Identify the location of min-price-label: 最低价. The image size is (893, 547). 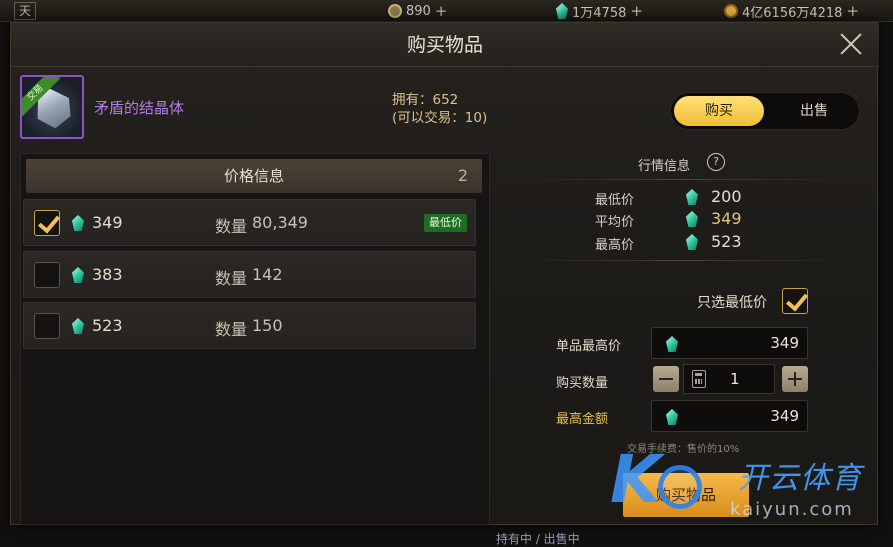
(615, 200).